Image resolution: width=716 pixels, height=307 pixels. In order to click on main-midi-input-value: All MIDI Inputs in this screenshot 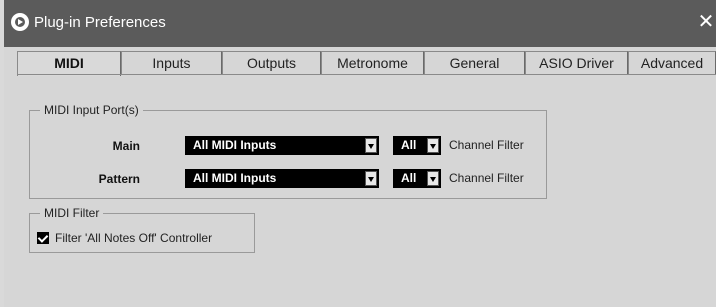, I will do `click(235, 145)`.